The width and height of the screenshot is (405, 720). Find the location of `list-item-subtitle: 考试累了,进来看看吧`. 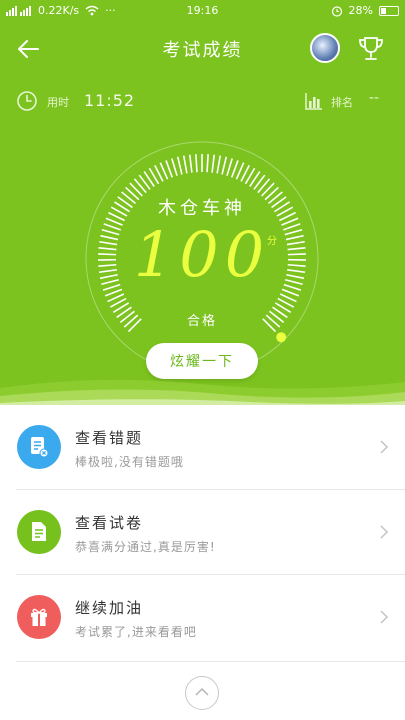

list-item-subtitle: 考试累了,进来看看吧 is located at coordinates (136, 632).